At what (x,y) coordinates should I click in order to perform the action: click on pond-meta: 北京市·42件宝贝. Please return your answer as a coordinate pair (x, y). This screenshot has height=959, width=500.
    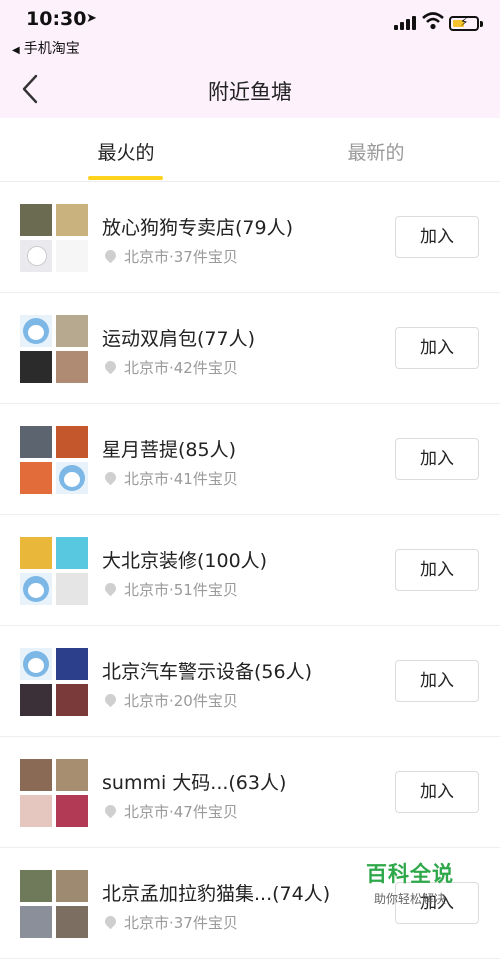
    Looking at the image, I should click on (170, 367).